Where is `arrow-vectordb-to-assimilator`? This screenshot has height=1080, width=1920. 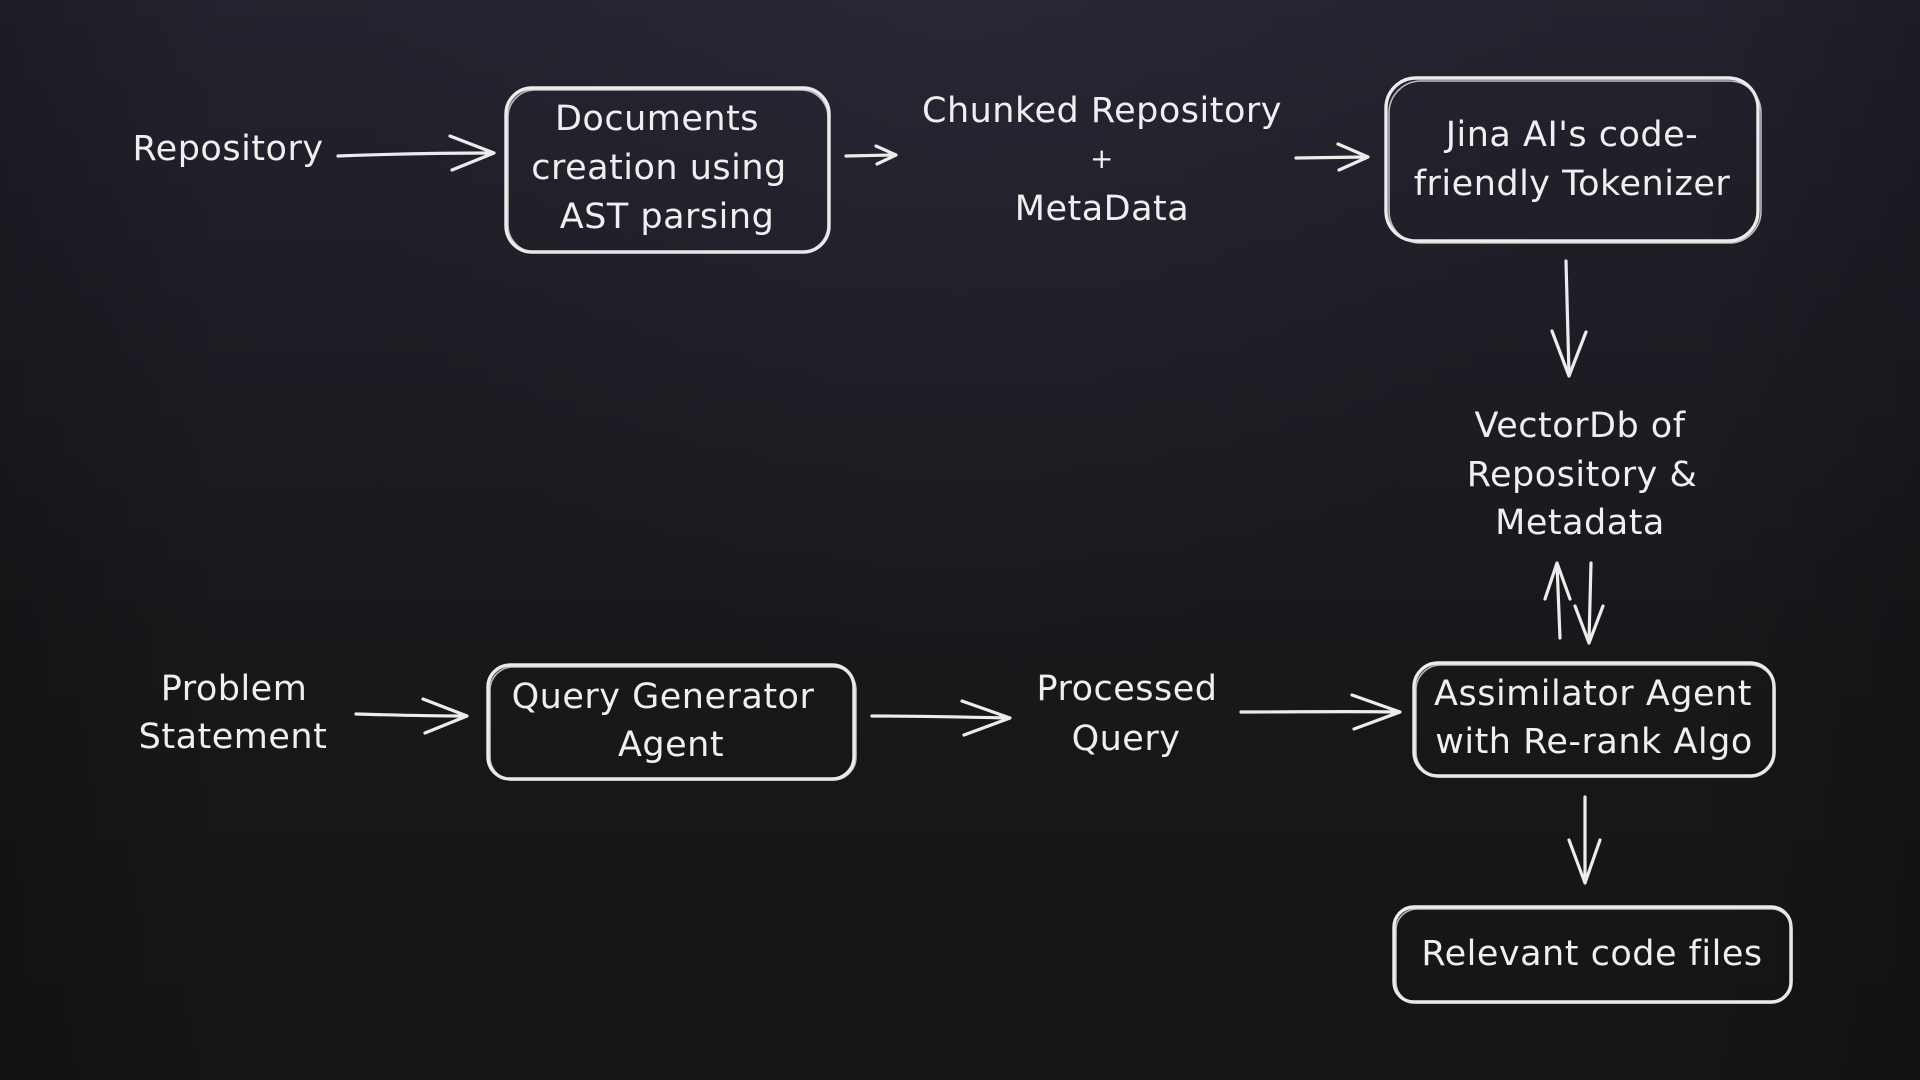 arrow-vectordb-to-assimilator is located at coordinates (1589, 603).